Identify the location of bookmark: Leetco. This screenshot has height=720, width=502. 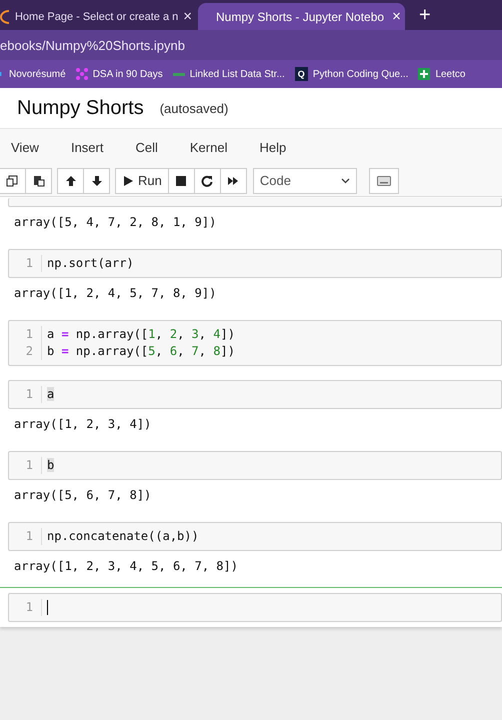
(442, 74).